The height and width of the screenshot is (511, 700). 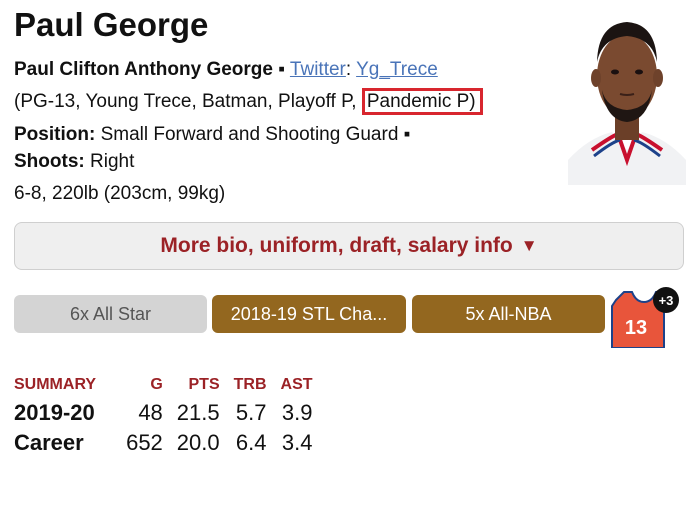 What do you see at coordinates (204, 384) in the screenshot?
I see `header-pts: PTS` at bounding box center [204, 384].